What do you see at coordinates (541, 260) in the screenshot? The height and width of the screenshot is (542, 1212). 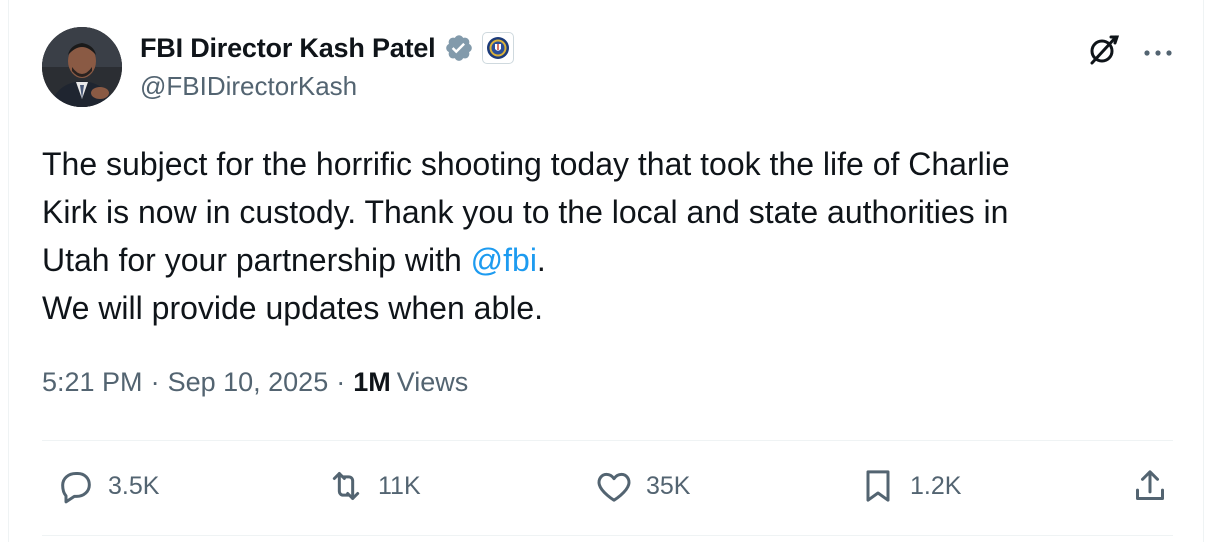 I see `tweet-line-text: .` at bounding box center [541, 260].